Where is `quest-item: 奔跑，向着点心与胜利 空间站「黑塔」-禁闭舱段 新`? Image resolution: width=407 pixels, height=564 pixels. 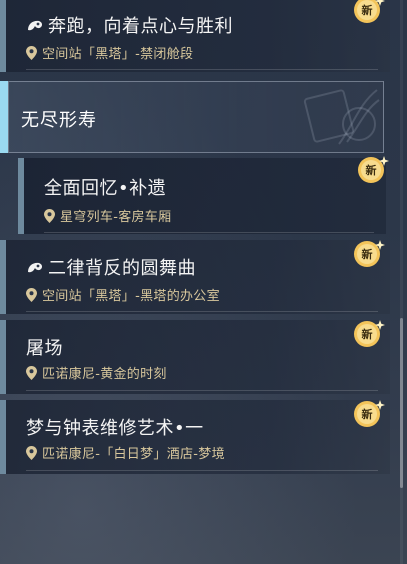
quest-item: 奔跑，向着点心与胜利 空间站「黑塔」-禁闭舱段 新 is located at coordinates (195, 36).